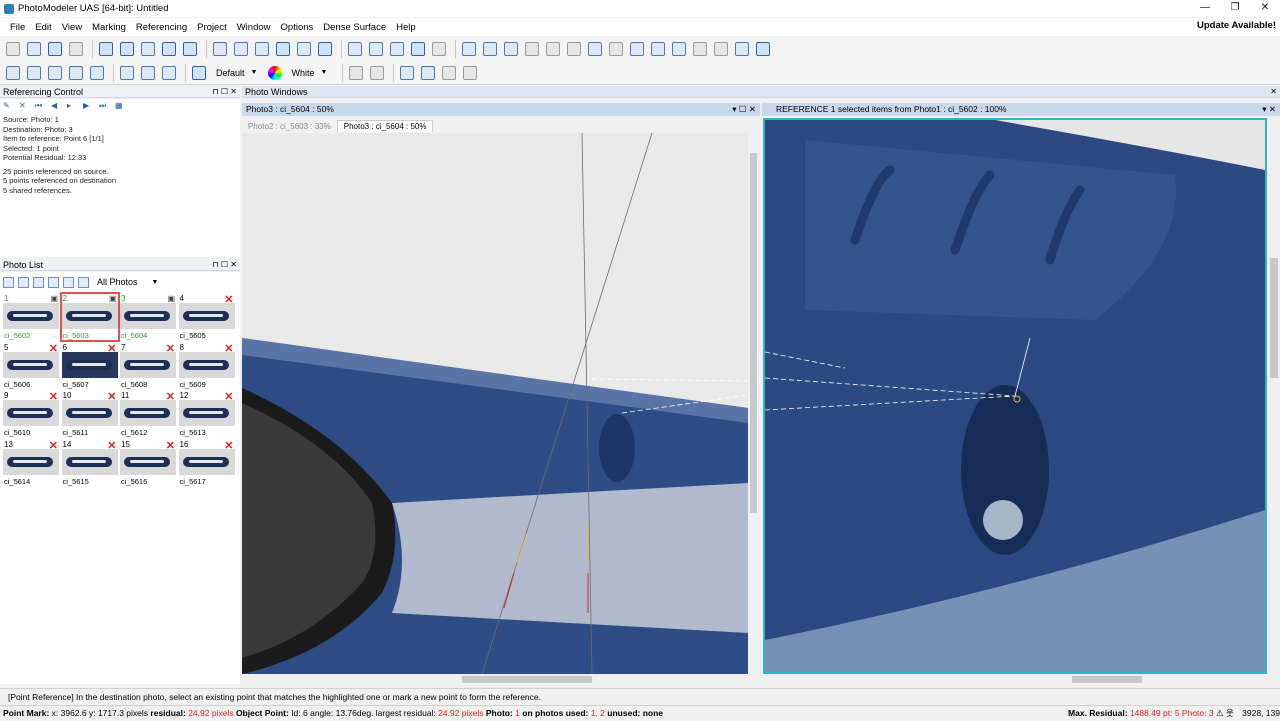 The image size is (1280, 721). I want to click on prev-icon: ◀, so click(57, 107).